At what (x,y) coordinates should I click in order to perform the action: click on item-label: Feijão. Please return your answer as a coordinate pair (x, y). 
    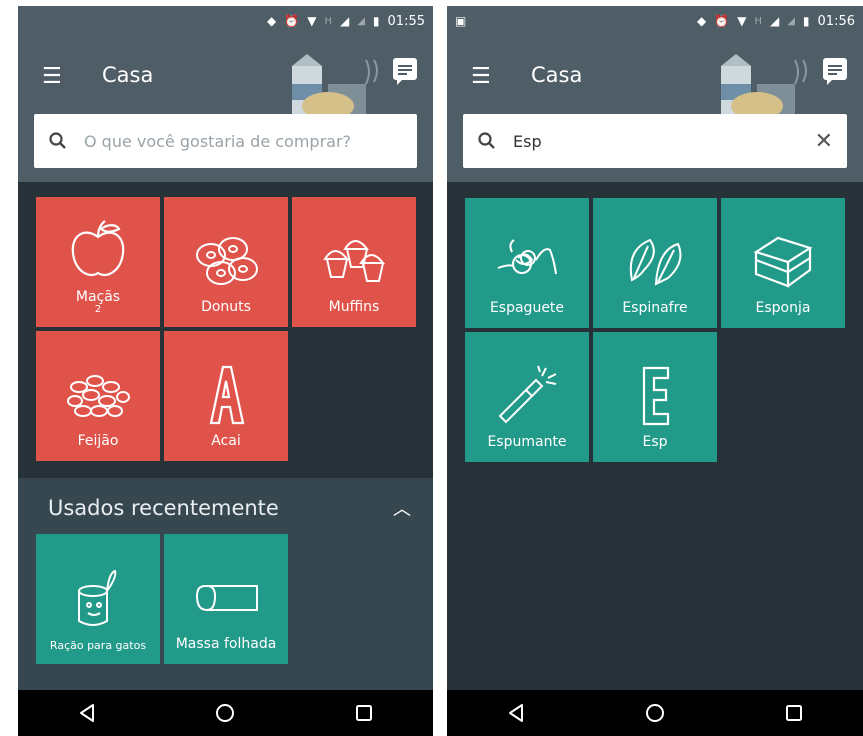
    Looking at the image, I should click on (98, 441).